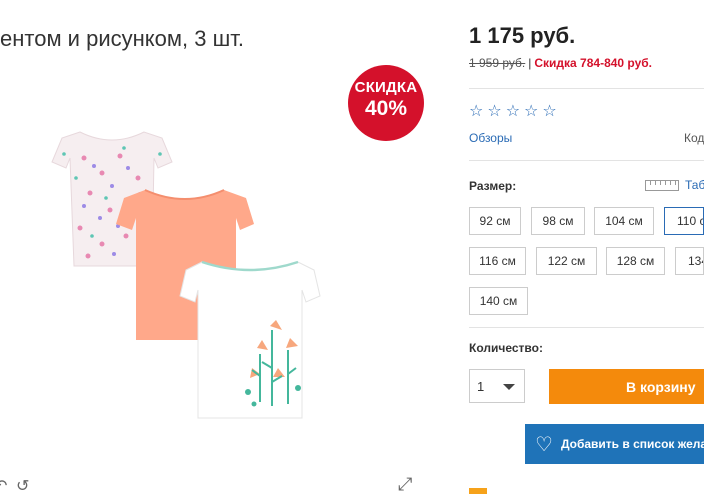 The image size is (704, 496). What do you see at coordinates (694, 185) in the screenshot?
I see `size-table-label: Таб` at bounding box center [694, 185].